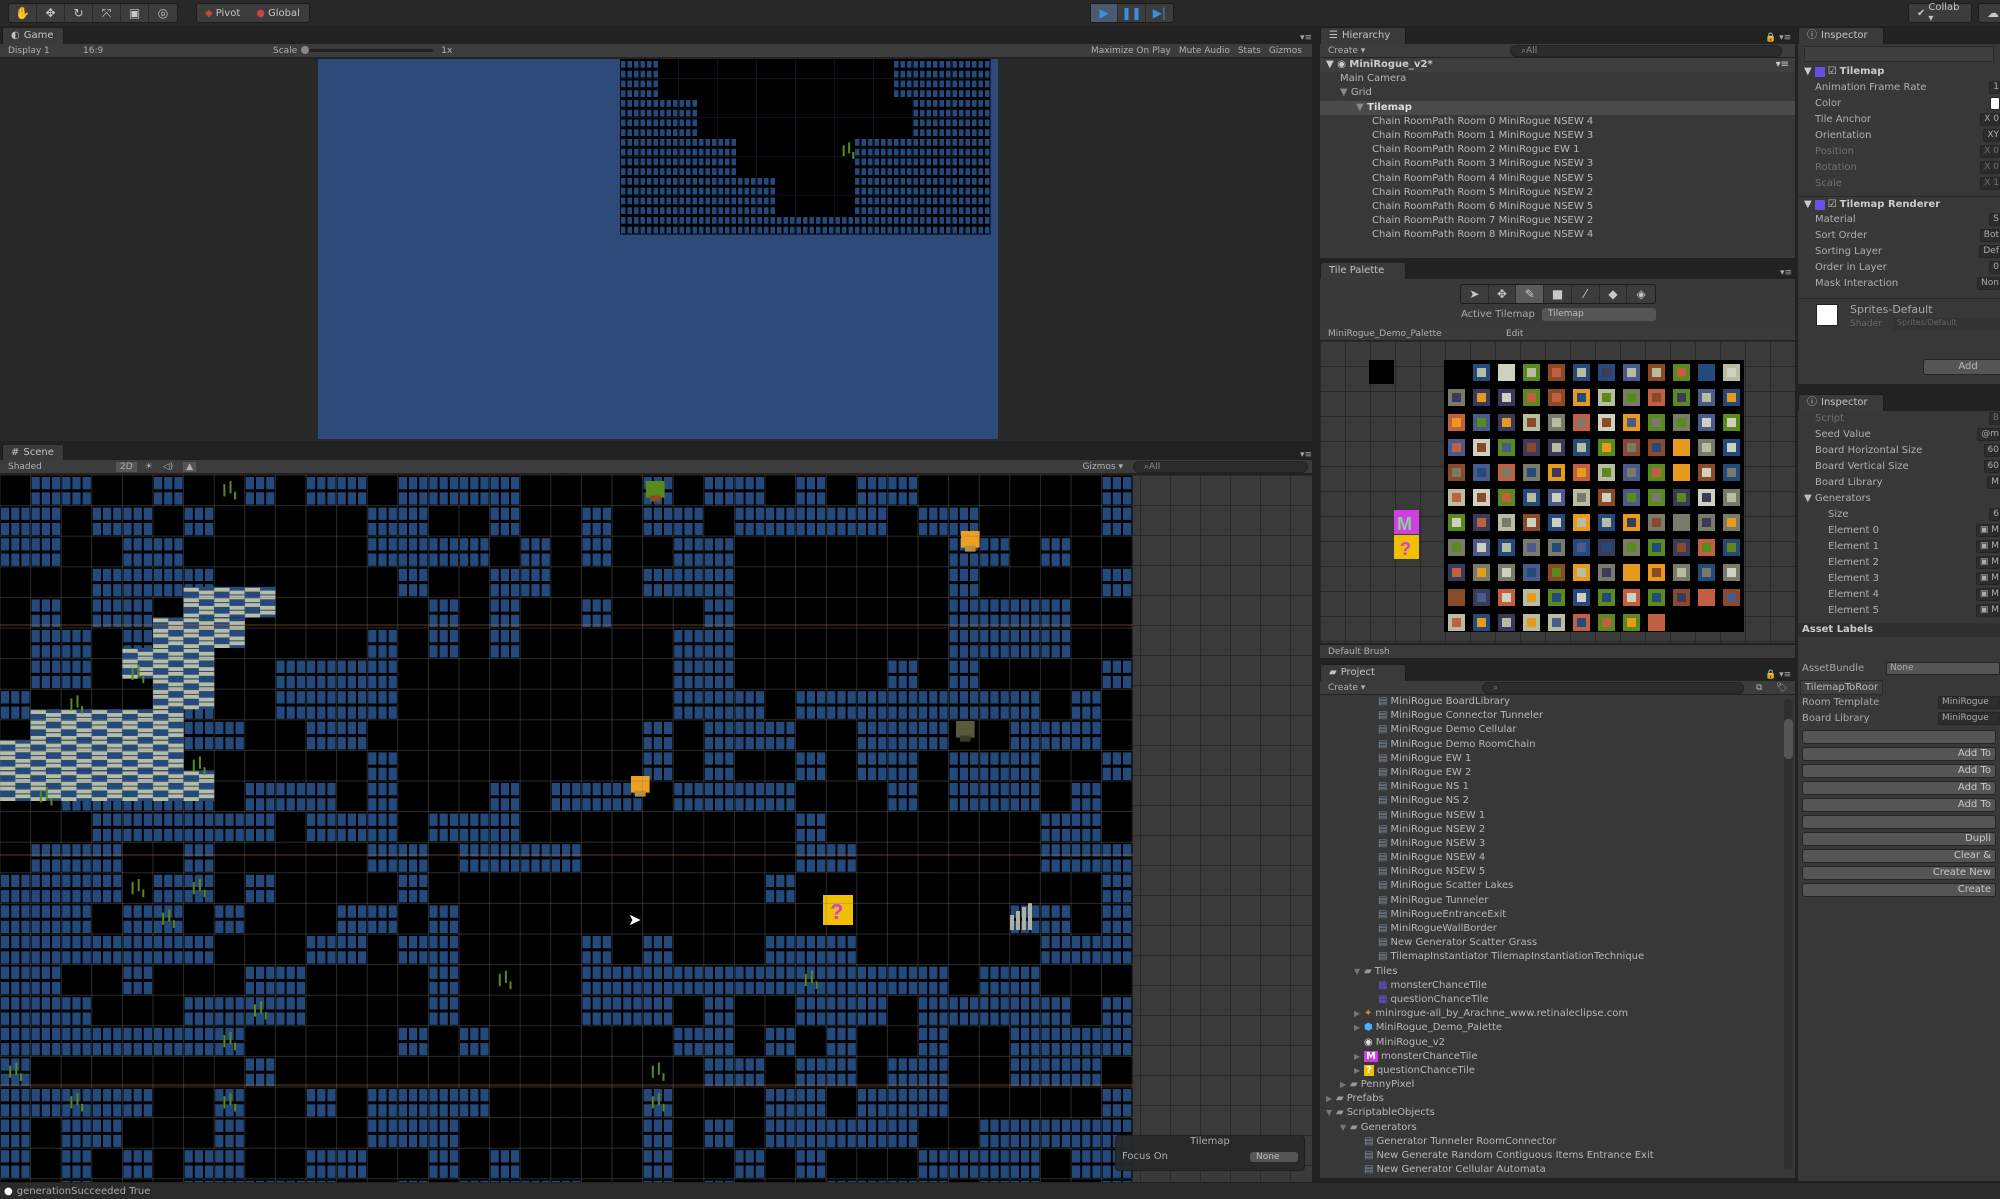 The height and width of the screenshot is (1199, 2000). What do you see at coordinates (1530, 294) in the screenshot?
I see `paint-brush-button: ✎` at bounding box center [1530, 294].